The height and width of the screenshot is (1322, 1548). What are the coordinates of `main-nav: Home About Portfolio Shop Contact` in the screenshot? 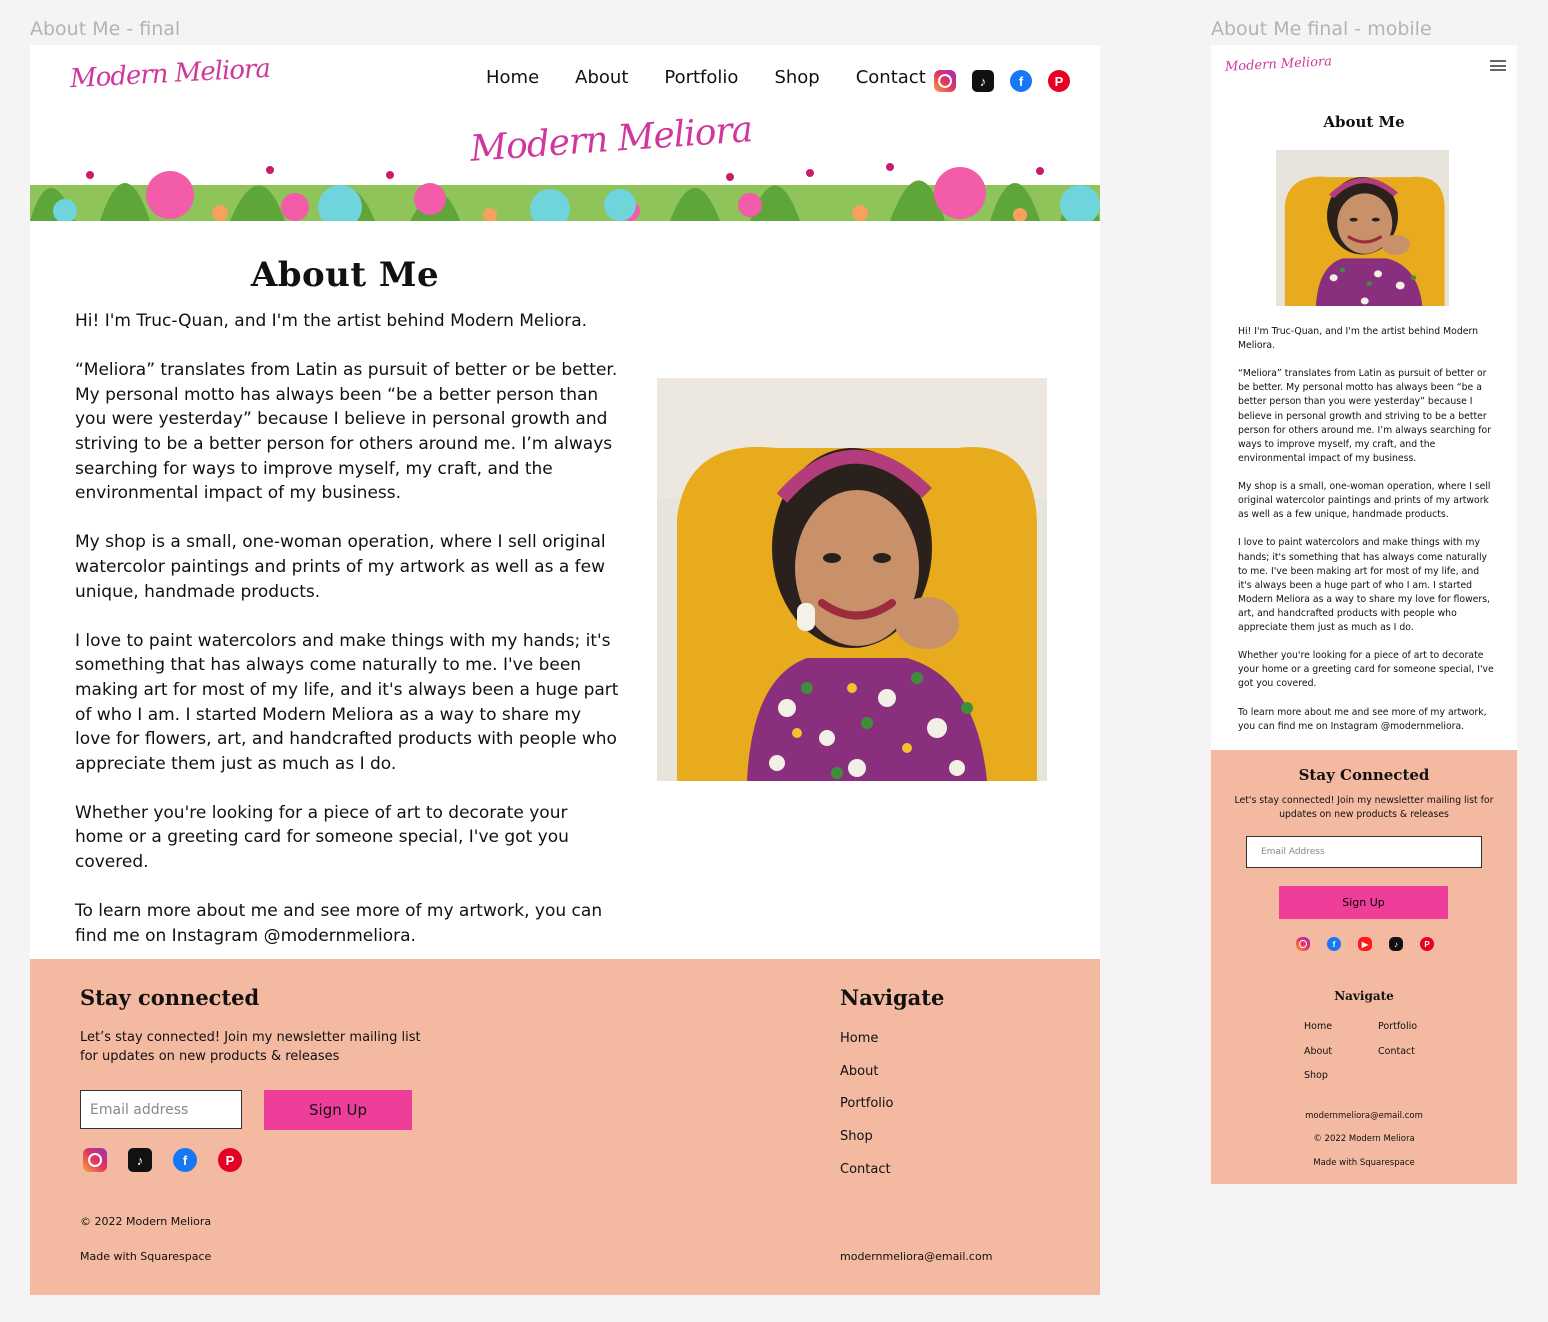 It's located at (724, 77).